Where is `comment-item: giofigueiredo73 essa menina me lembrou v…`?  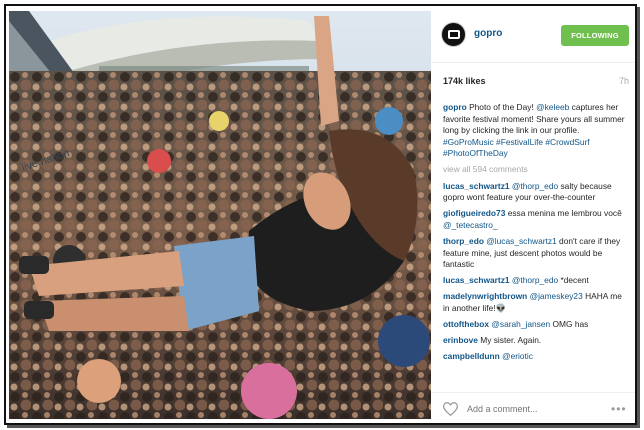 comment-item: giofigueiredo73 essa menina me lembrou v… is located at coordinates (535, 219).